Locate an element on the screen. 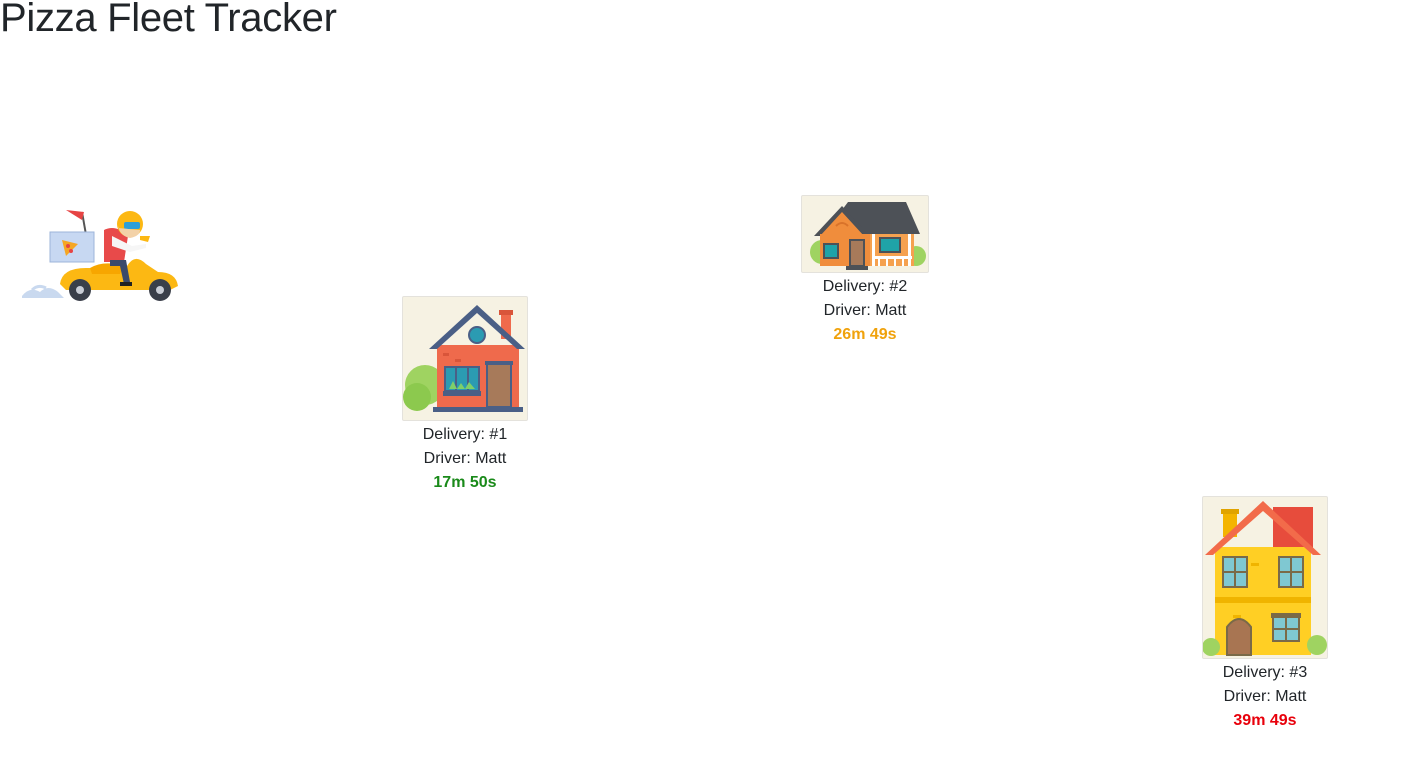 This screenshot has height=782, width=1401. delivery-number: Delivery: #1 is located at coordinates (465, 434).